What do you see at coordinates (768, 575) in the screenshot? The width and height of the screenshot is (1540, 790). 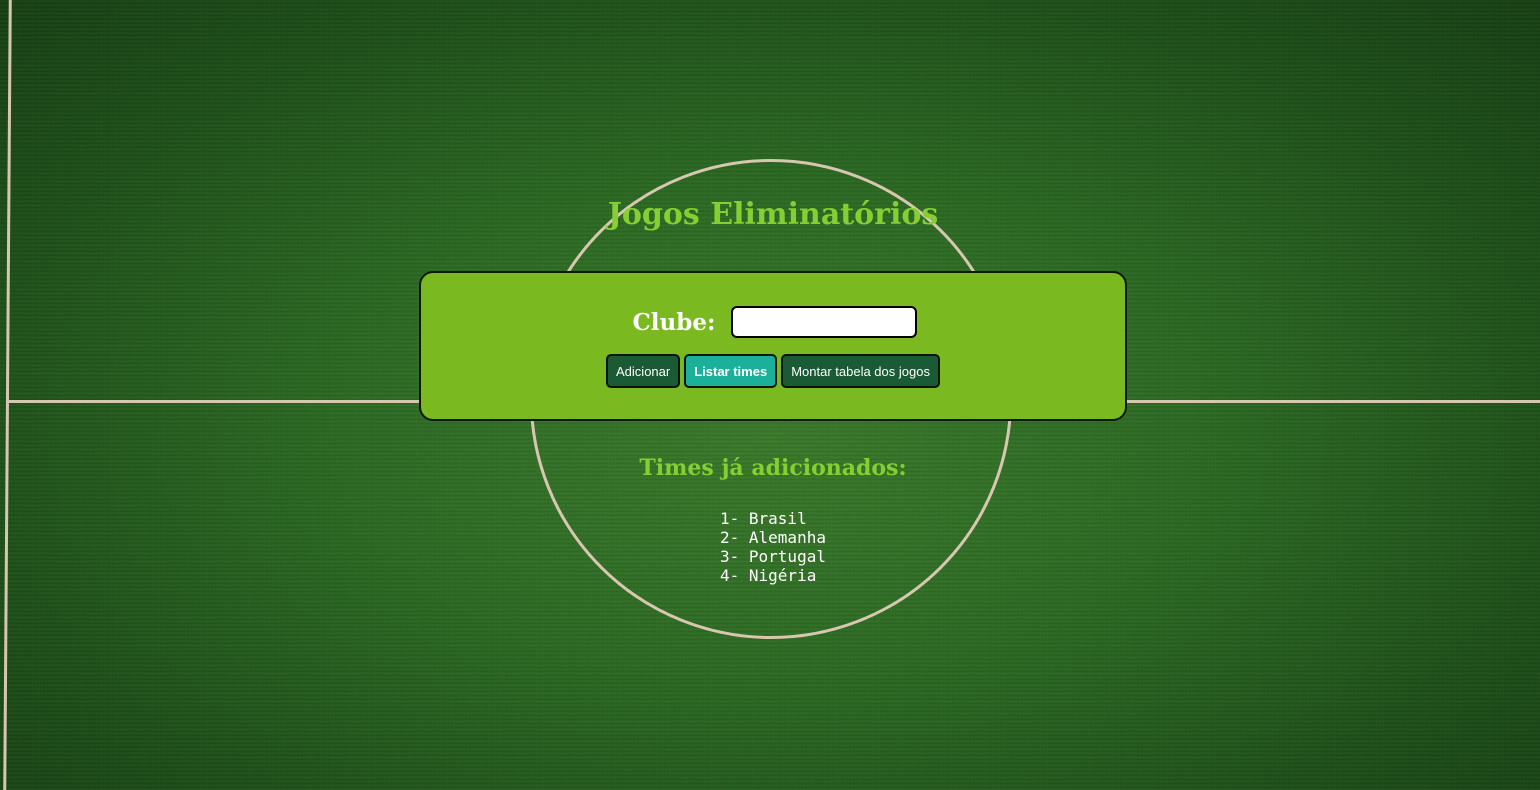 I see `team-list-item: 4- Nigéria` at bounding box center [768, 575].